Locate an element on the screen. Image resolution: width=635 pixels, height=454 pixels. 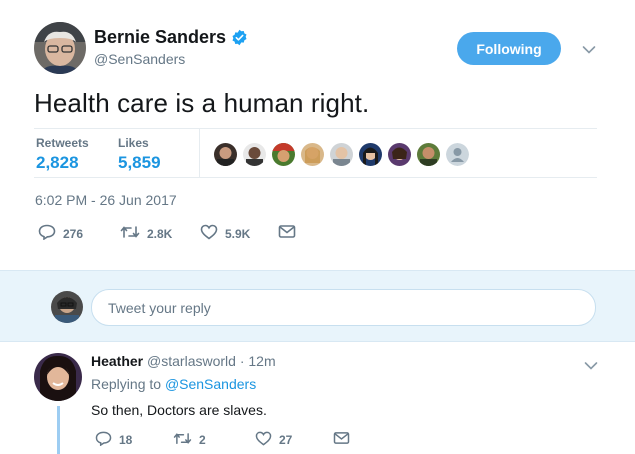
reply-input is located at coordinates (343, 307).